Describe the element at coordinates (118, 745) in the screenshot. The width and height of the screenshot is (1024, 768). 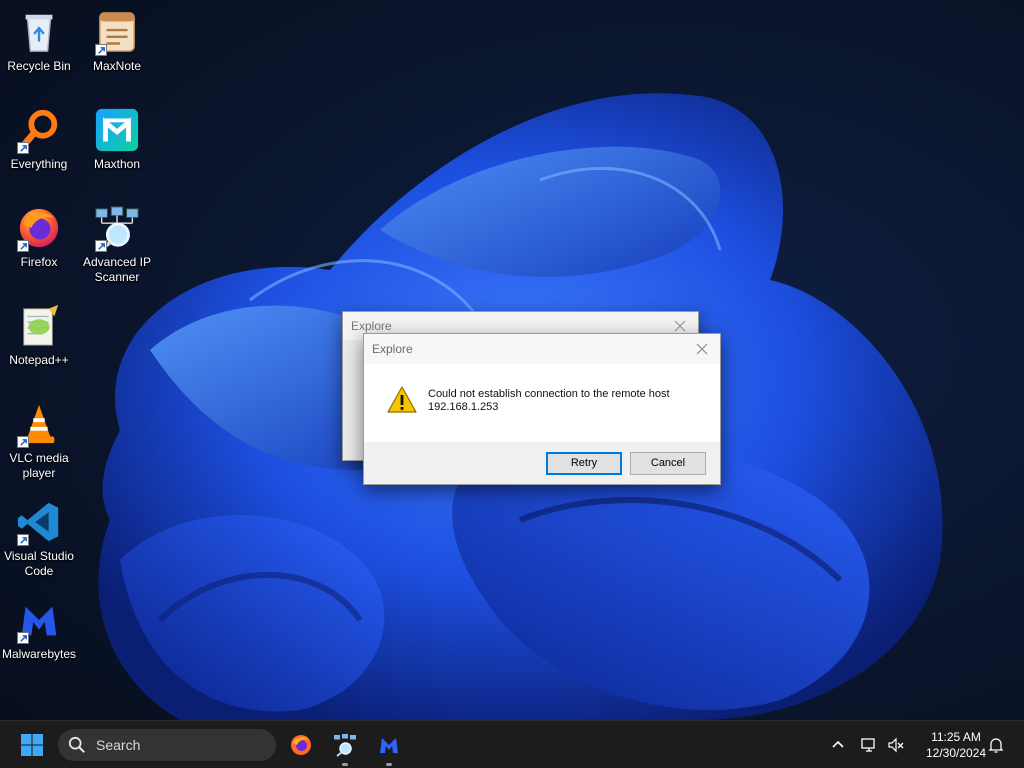
I see `search-placeholder: Search` at that location.